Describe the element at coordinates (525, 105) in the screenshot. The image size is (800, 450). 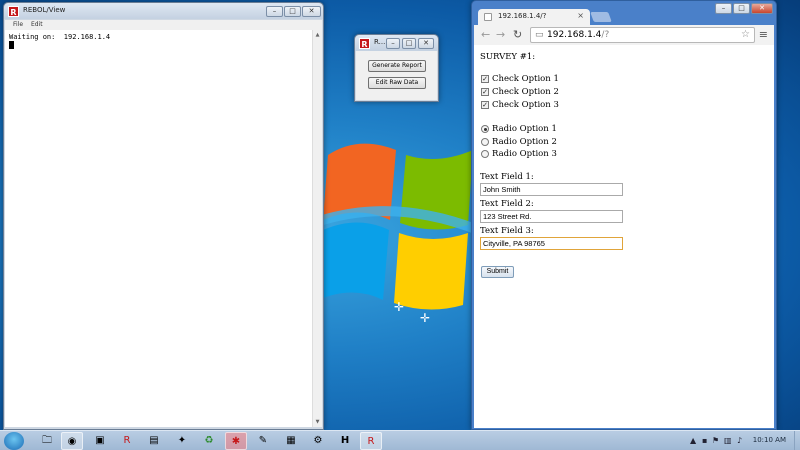
I see `checkbox-label-3: Check Option 3` at that location.